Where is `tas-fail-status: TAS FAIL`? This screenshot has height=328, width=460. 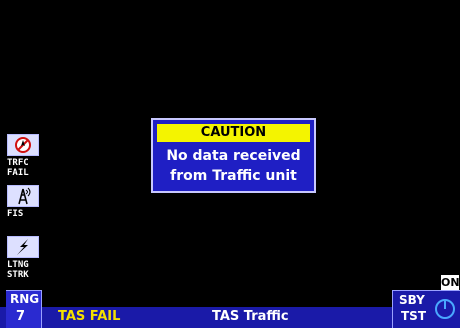
tas-fail-status: TAS FAIL is located at coordinates (89, 316).